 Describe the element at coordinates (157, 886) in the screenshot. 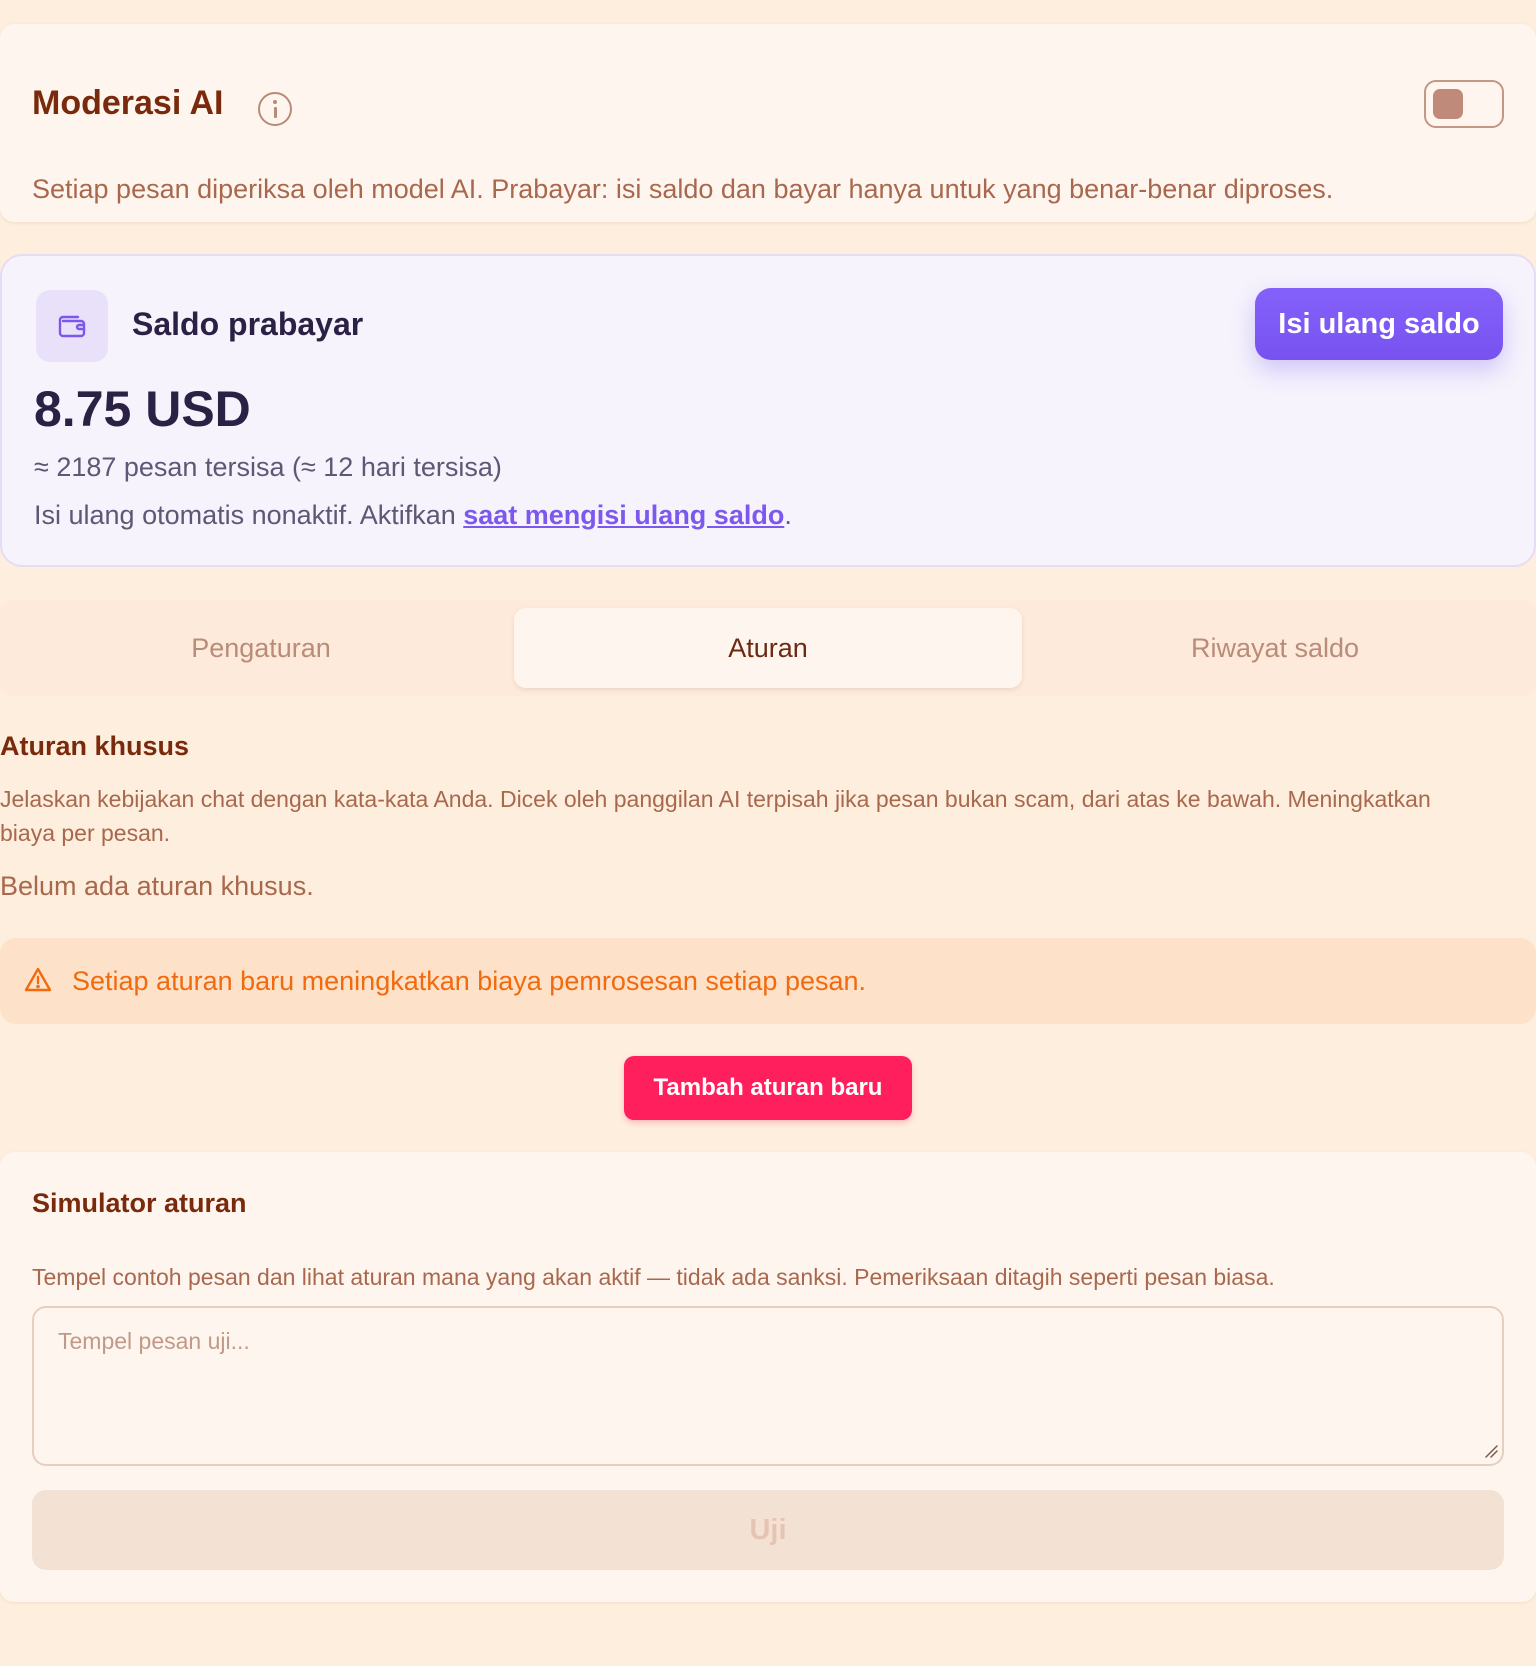

I see `rules-empty-state: Belum ada aturan khusus.` at that location.